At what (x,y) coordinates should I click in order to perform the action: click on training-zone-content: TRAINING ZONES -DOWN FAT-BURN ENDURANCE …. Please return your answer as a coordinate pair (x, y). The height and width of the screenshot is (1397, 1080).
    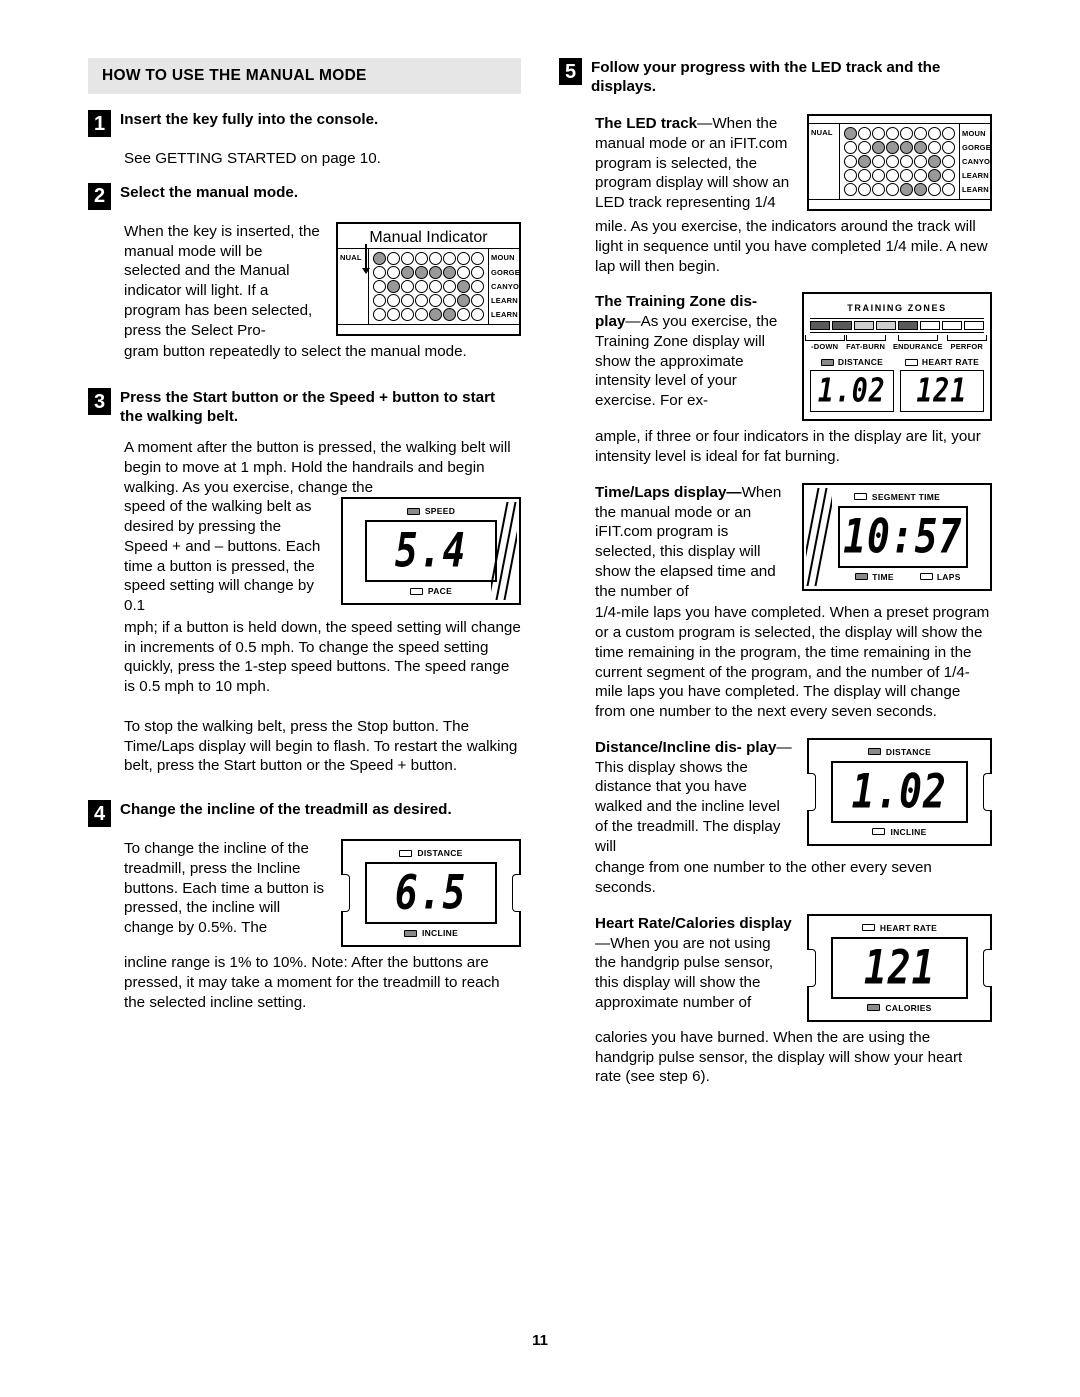
    Looking at the image, I should click on (775, 358).